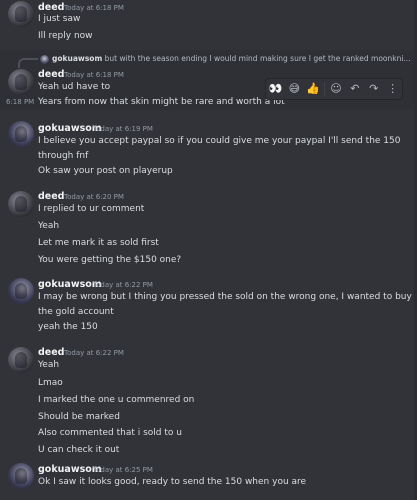 The image size is (417, 500). Describe the element at coordinates (94, 197) in the screenshot. I see `message-timestamp: Today at 6:20 PM` at that location.